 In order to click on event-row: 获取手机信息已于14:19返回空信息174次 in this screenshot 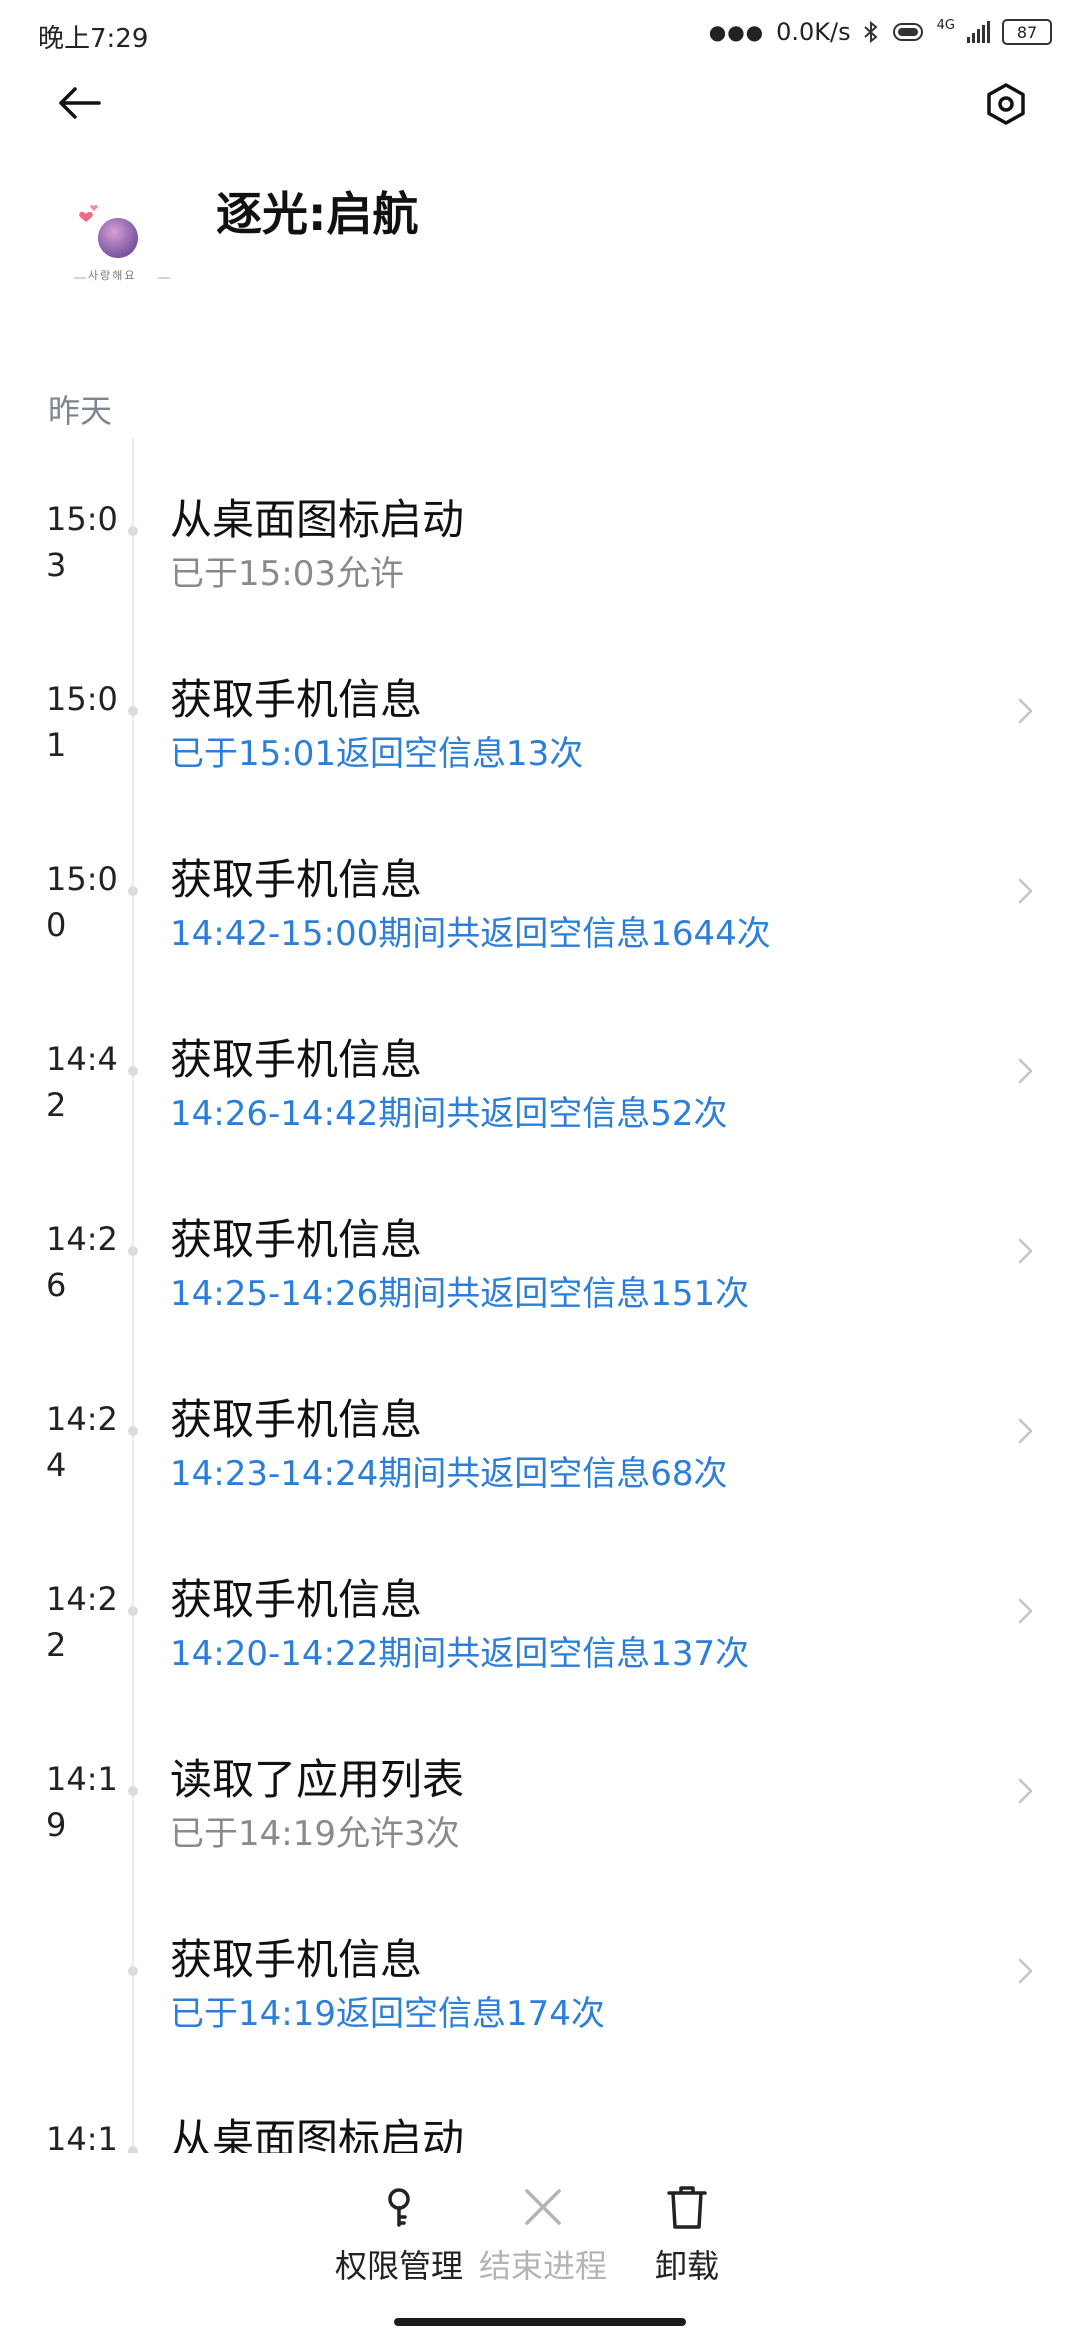, I will do `click(540, 1968)`.